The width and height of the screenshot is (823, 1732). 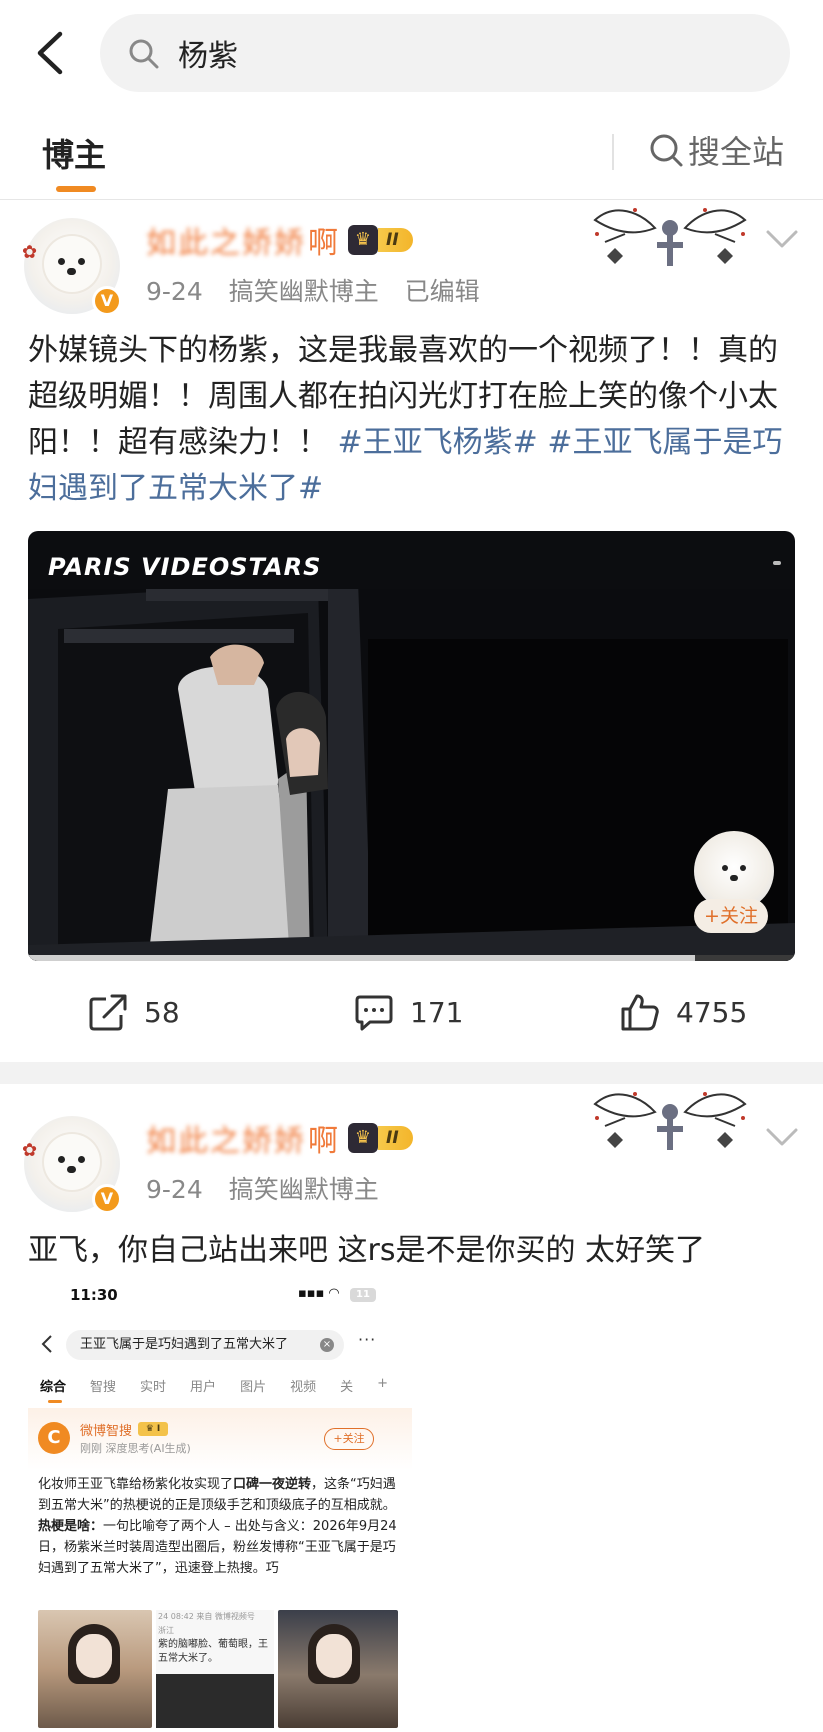 What do you see at coordinates (322, 290) in the screenshot?
I see `post-meta: 9-24 搞笑幽默博主 已编辑` at bounding box center [322, 290].